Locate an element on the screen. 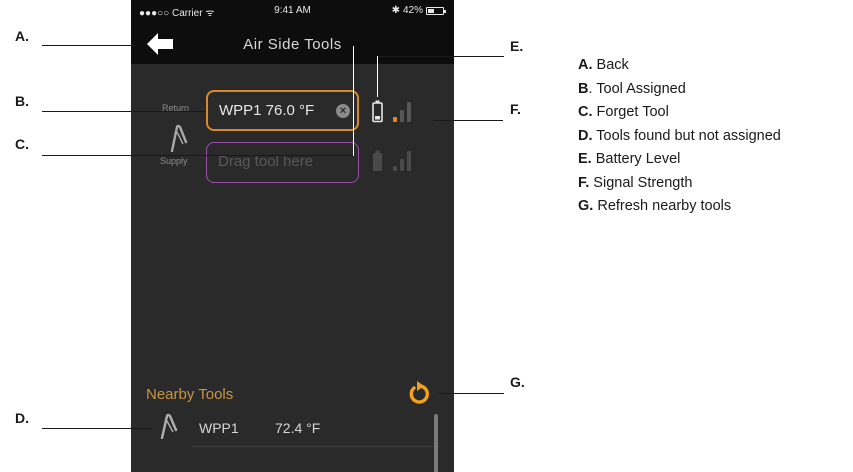 This screenshot has height=472, width=853. supply-tool-icon is located at coordinates (178, 140).